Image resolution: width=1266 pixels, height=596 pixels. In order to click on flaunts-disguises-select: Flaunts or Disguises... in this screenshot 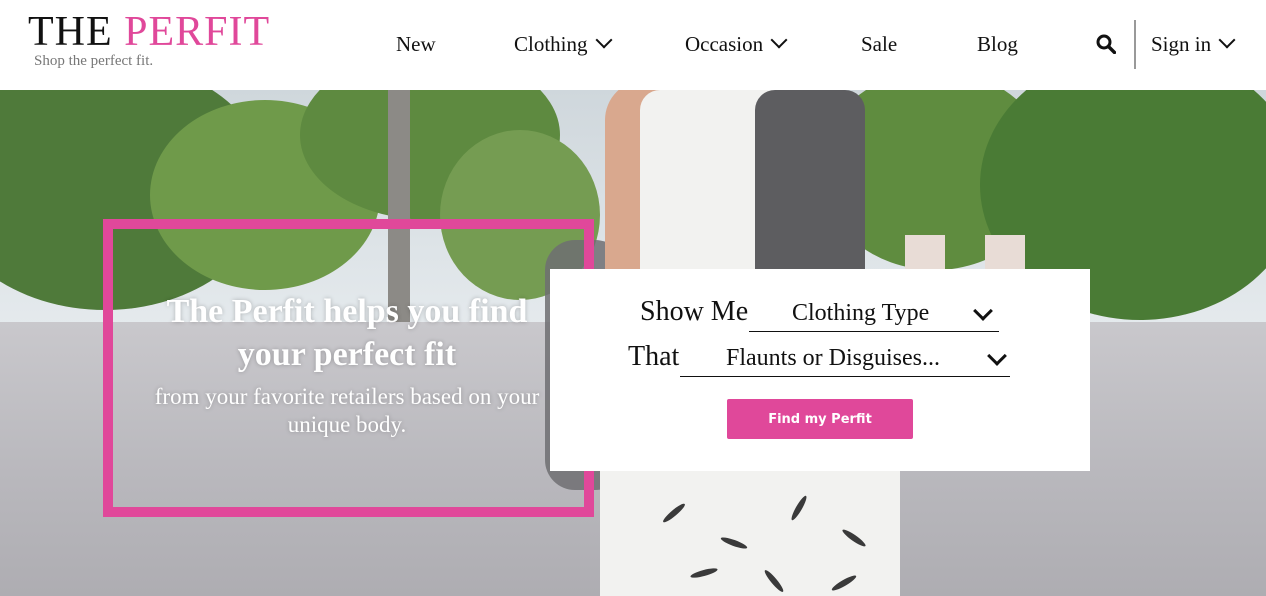, I will do `click(845, 359)`.